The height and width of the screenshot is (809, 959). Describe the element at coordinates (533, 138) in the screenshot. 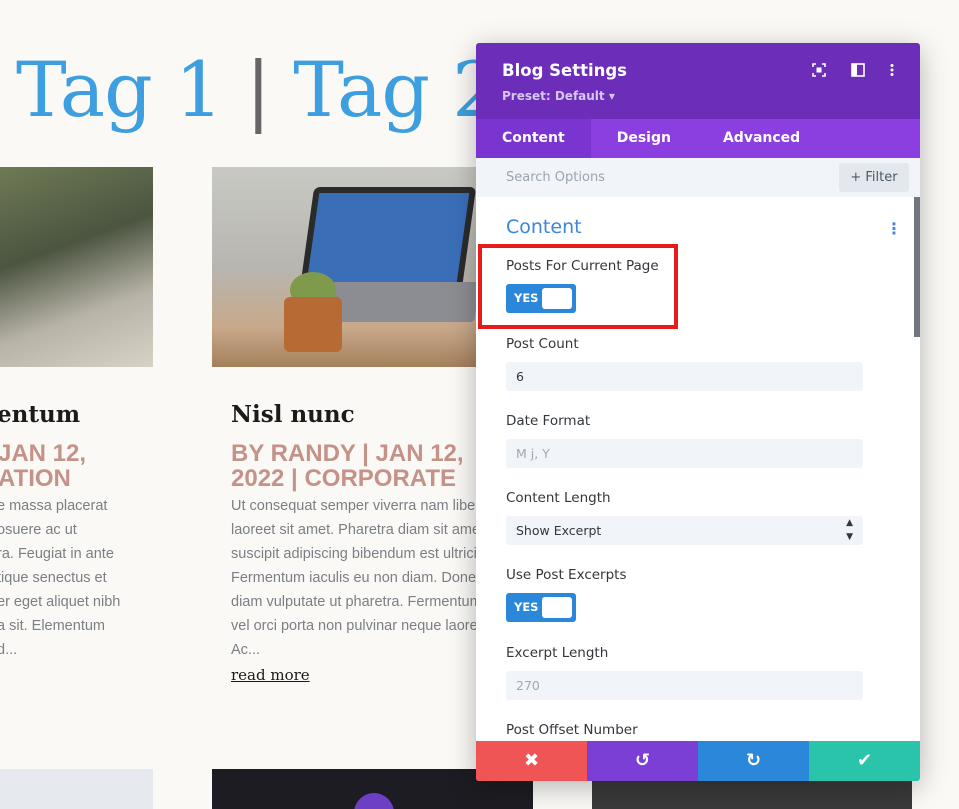

I see `tab-content: Content` at that location.